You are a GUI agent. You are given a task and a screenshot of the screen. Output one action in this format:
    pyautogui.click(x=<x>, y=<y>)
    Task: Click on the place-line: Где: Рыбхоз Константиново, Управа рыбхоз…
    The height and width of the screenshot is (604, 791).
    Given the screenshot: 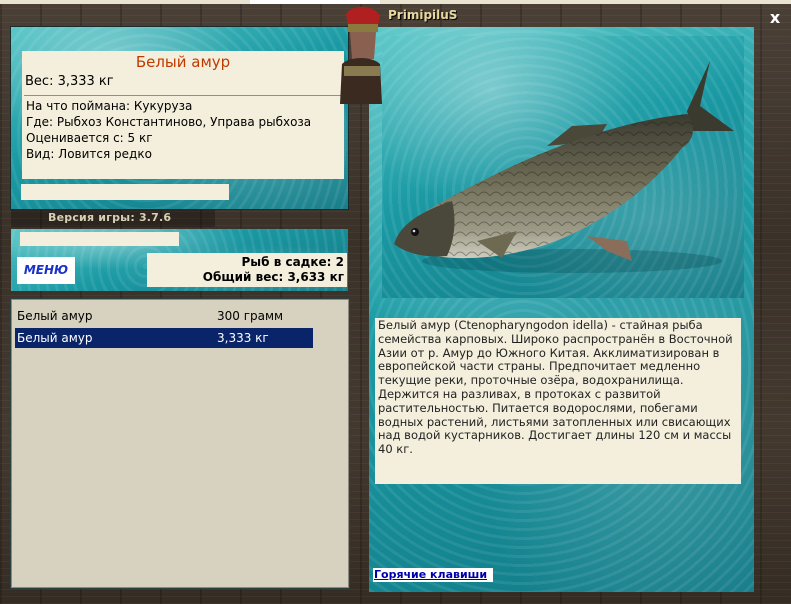 What is the action you would take?
    pyautogui.click(x=169, y=122)
    